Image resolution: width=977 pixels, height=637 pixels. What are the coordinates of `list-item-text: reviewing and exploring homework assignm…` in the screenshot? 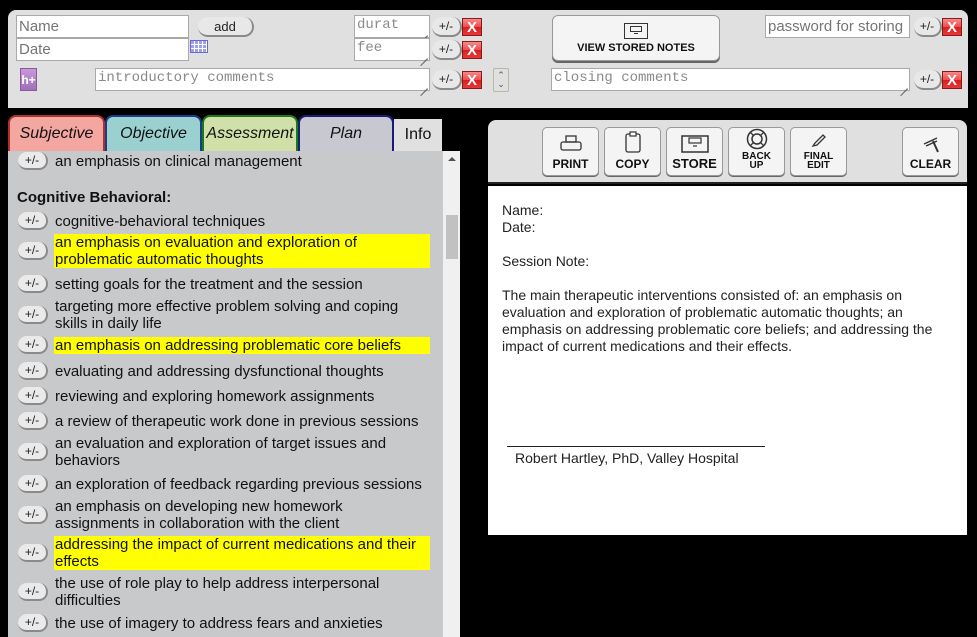 It's located at (242, 396).